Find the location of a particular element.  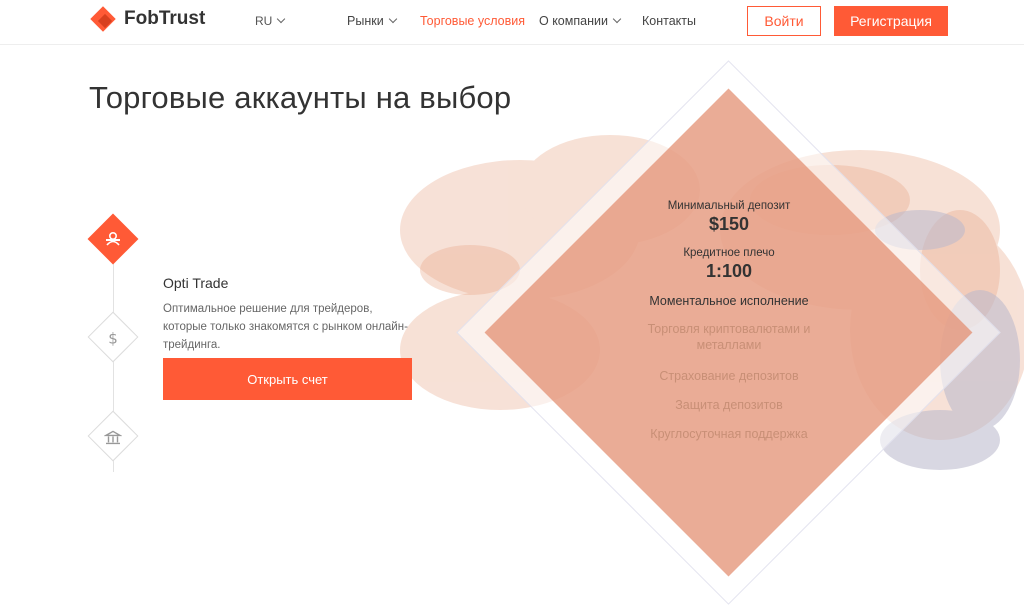

min-deposit-value: $150 is located at coordinates (729, 224).